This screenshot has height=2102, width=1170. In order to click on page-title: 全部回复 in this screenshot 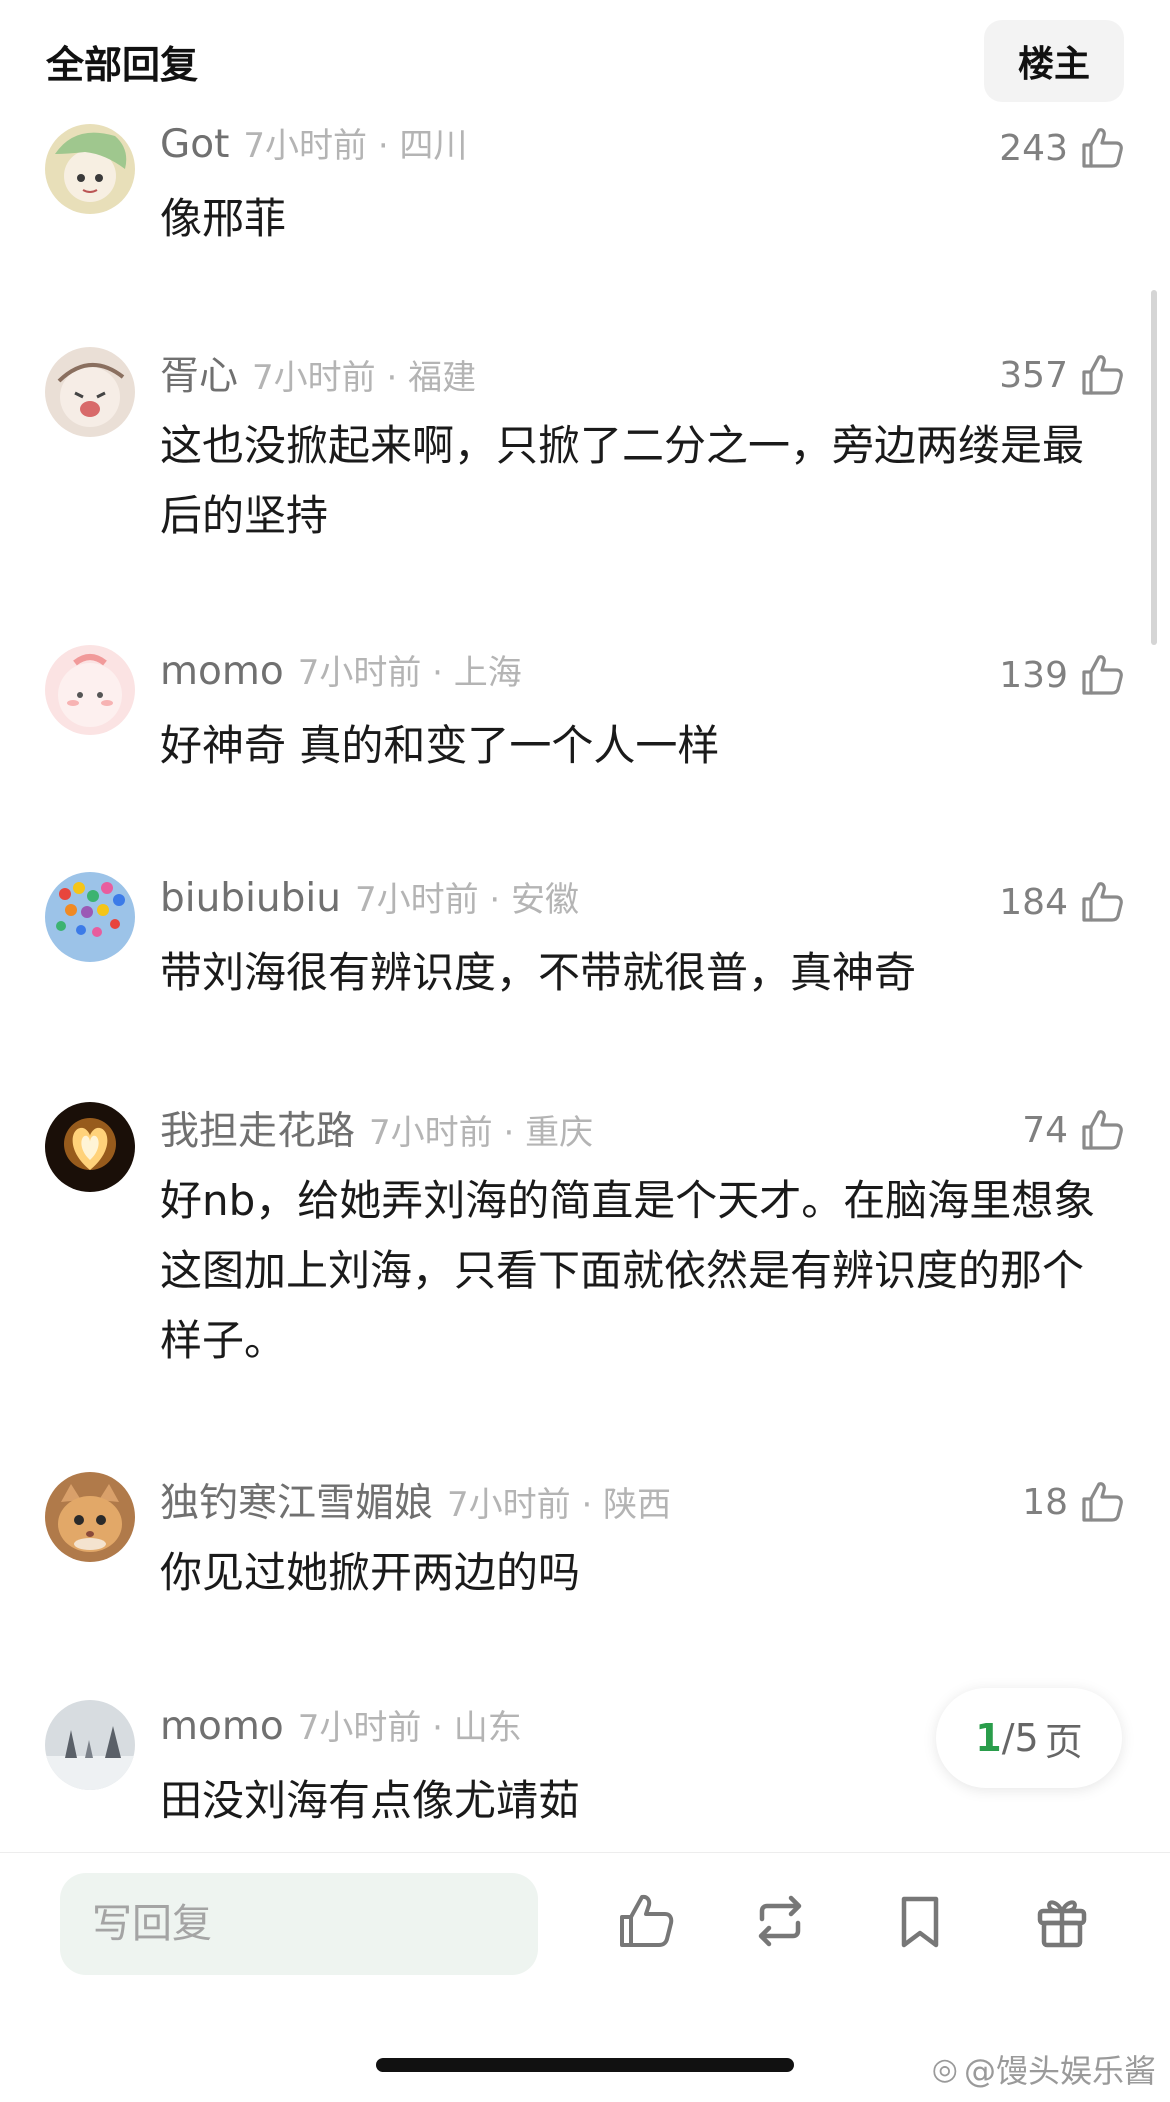, I will do `click(122, 65)`.